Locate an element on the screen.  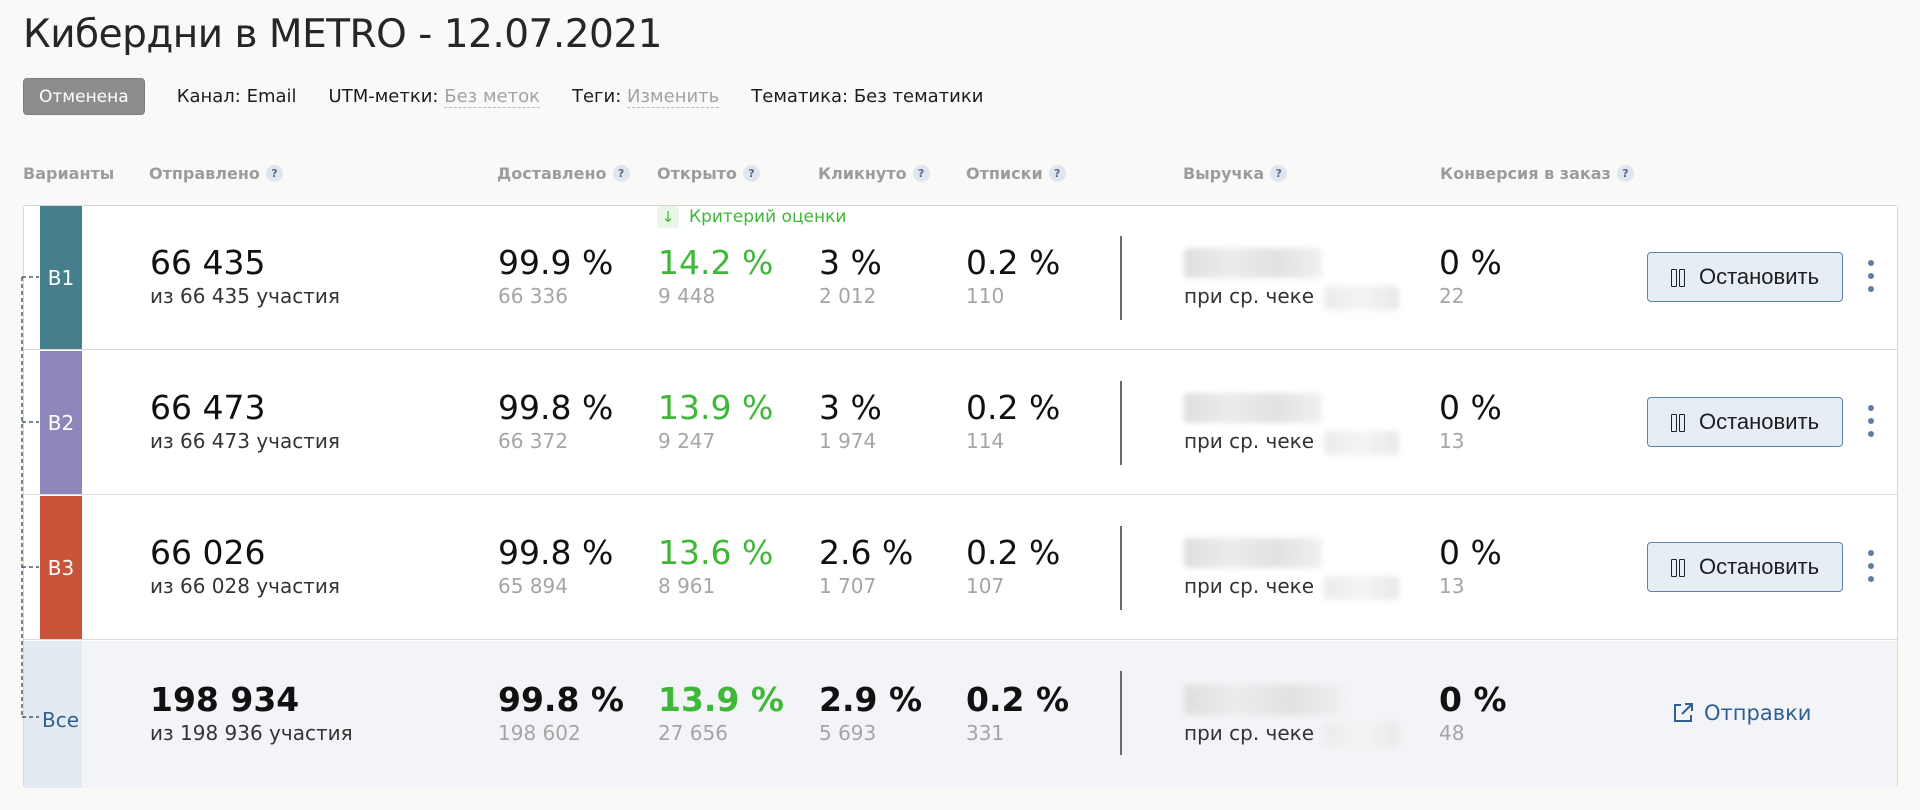
unsub-pct: 0.2 % is located at coordinates (1013, 262).